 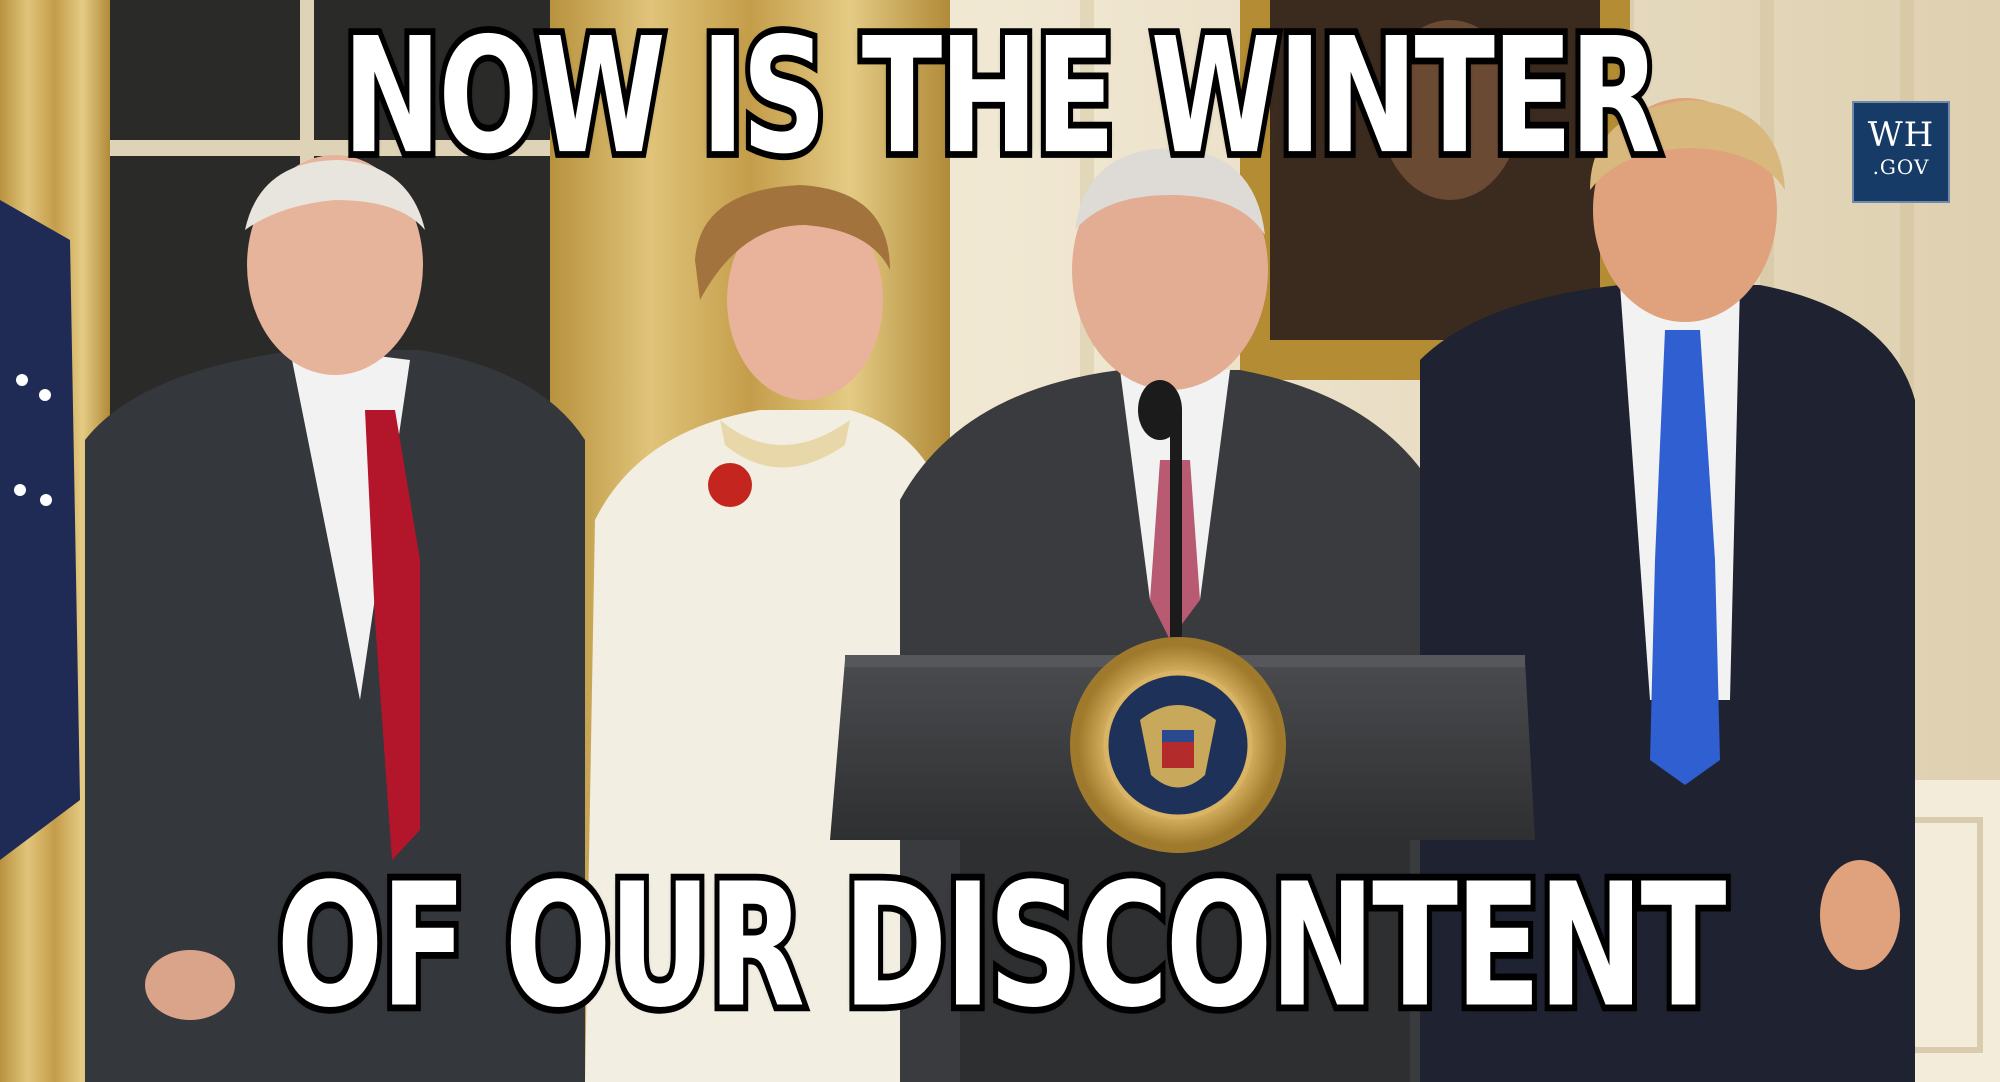 I want to click on watermark-line1: WH, so click(x=1901, y=135).